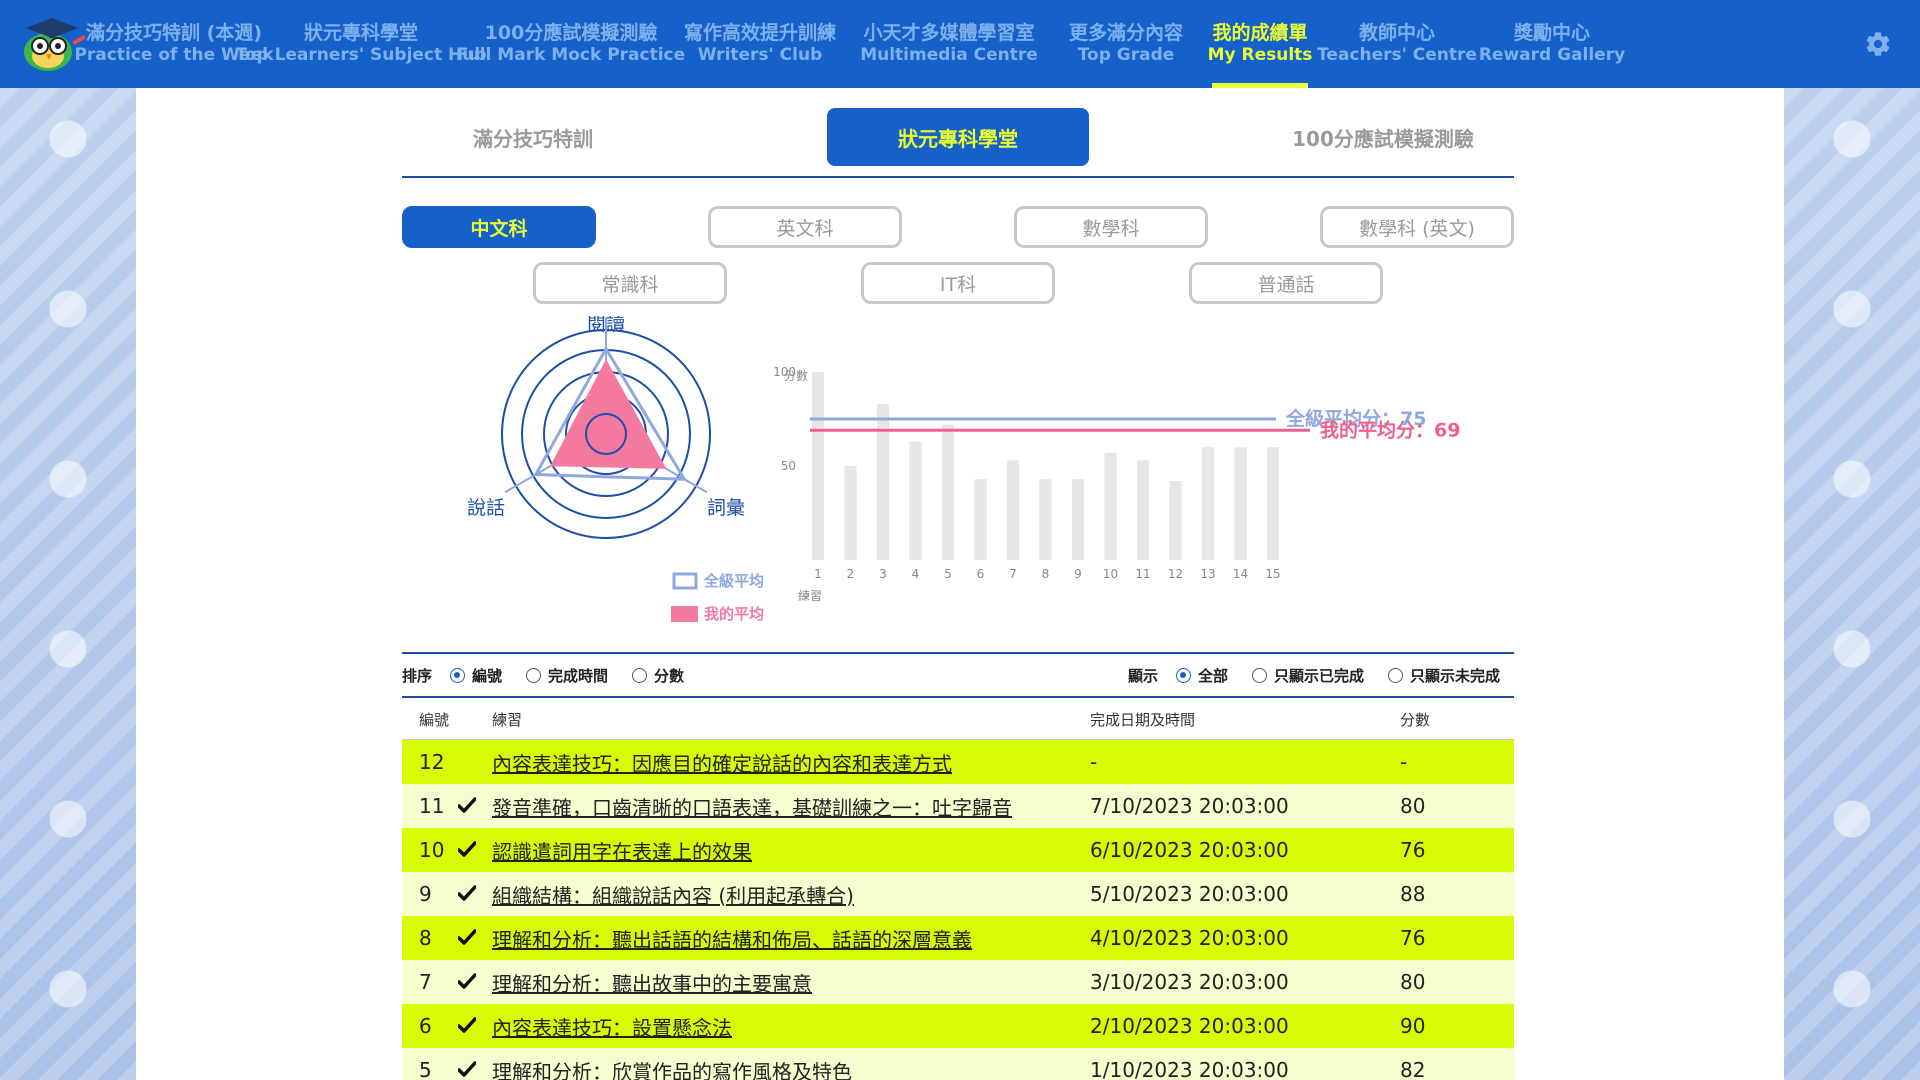 Image resolution: width=1920 pixels, height=1080 pixels. Describe the element at coordinates (1078, 574) in the screenshot. I see `x-tick-label: 9` at that location.